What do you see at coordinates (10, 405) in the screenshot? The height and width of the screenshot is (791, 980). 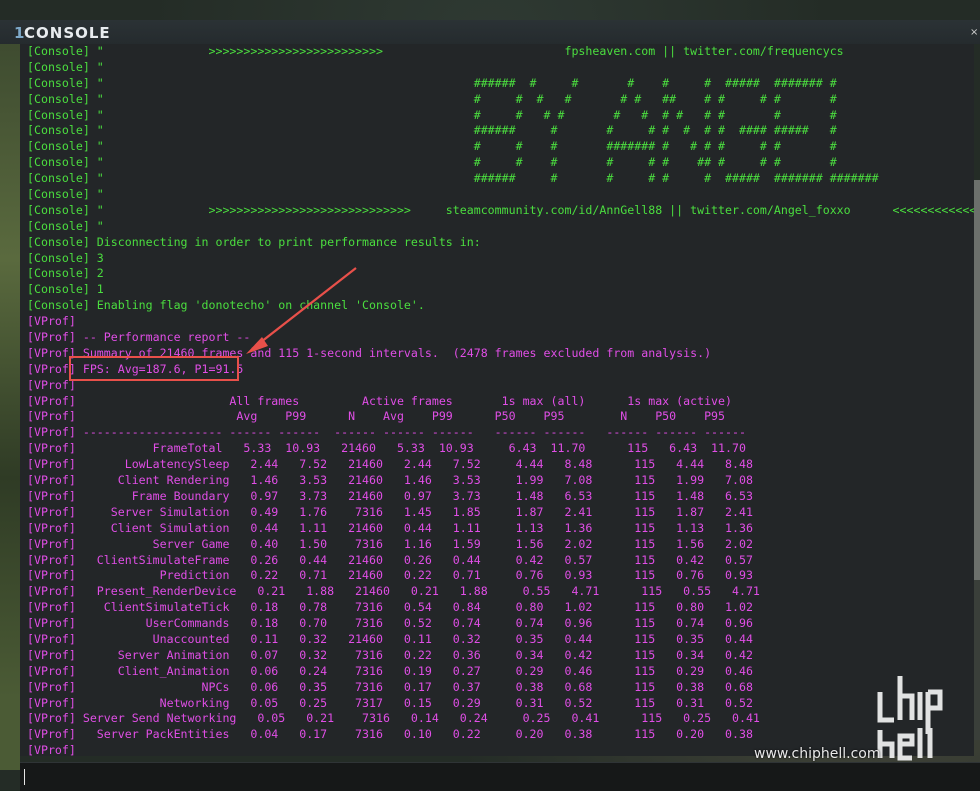 I see `game-scene-edge` at bounding box center [10, 405].